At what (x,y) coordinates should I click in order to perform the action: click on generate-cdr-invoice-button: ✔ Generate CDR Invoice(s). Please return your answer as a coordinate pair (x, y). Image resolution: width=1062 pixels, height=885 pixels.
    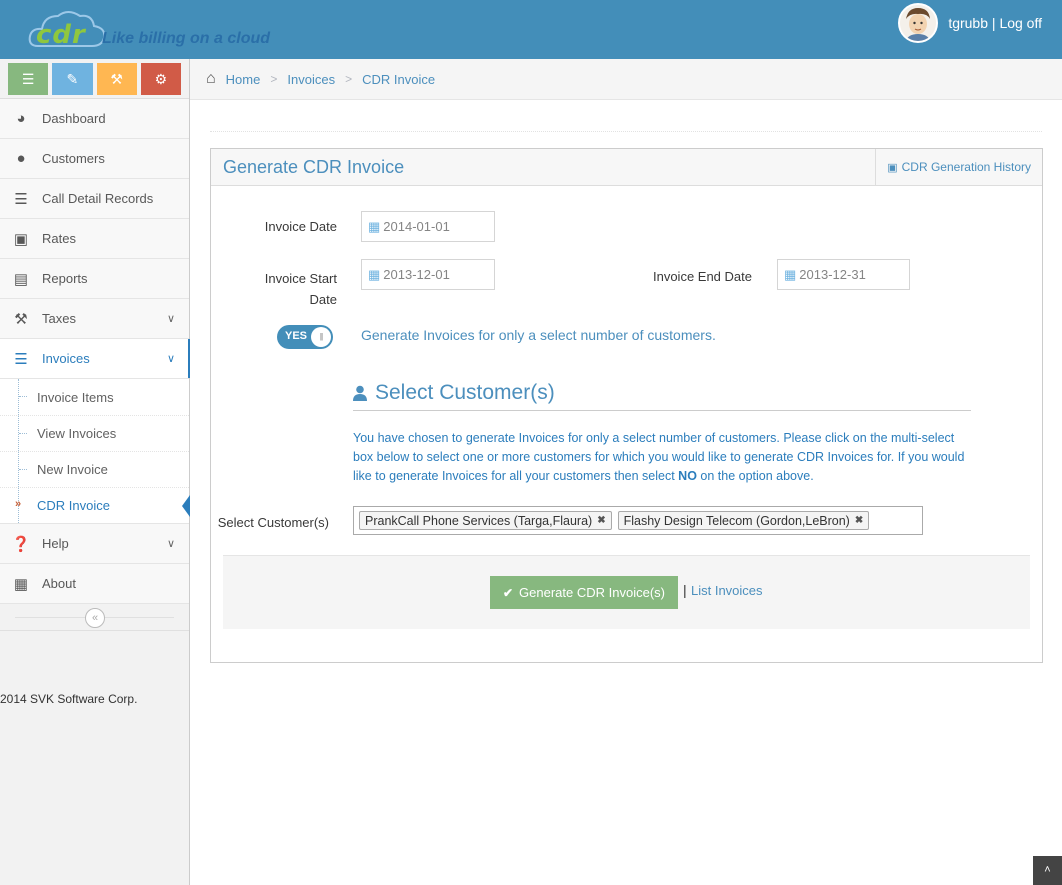
    Looking at the image, I should click on (584, 592).